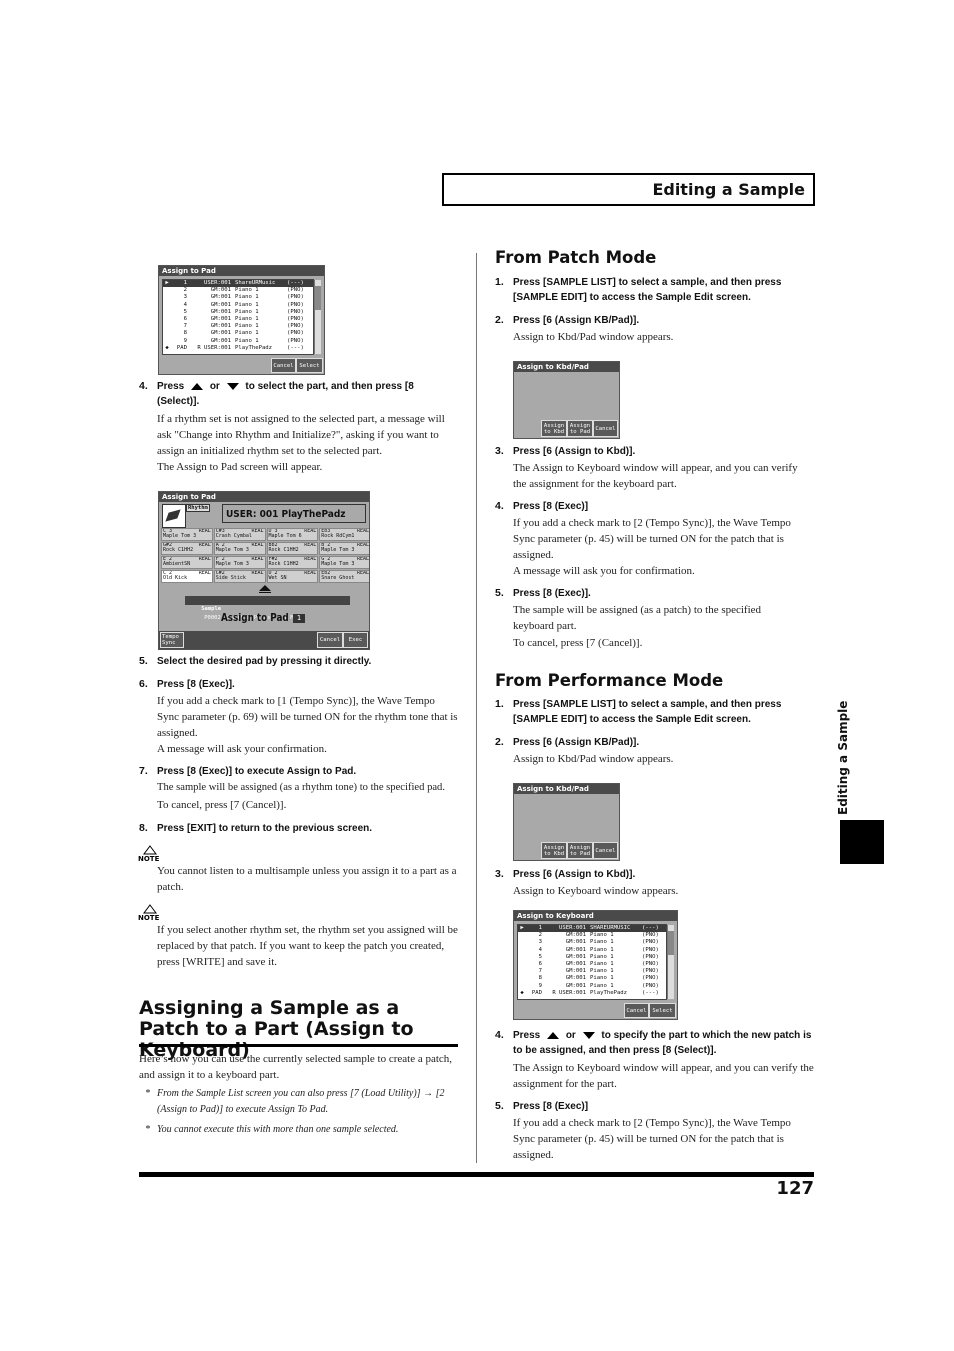  What do you see at coordinates (338, 564) in the screenshot?
I see `pad-tone-name: Maple Tom 3` at bounding box center [338, 564].